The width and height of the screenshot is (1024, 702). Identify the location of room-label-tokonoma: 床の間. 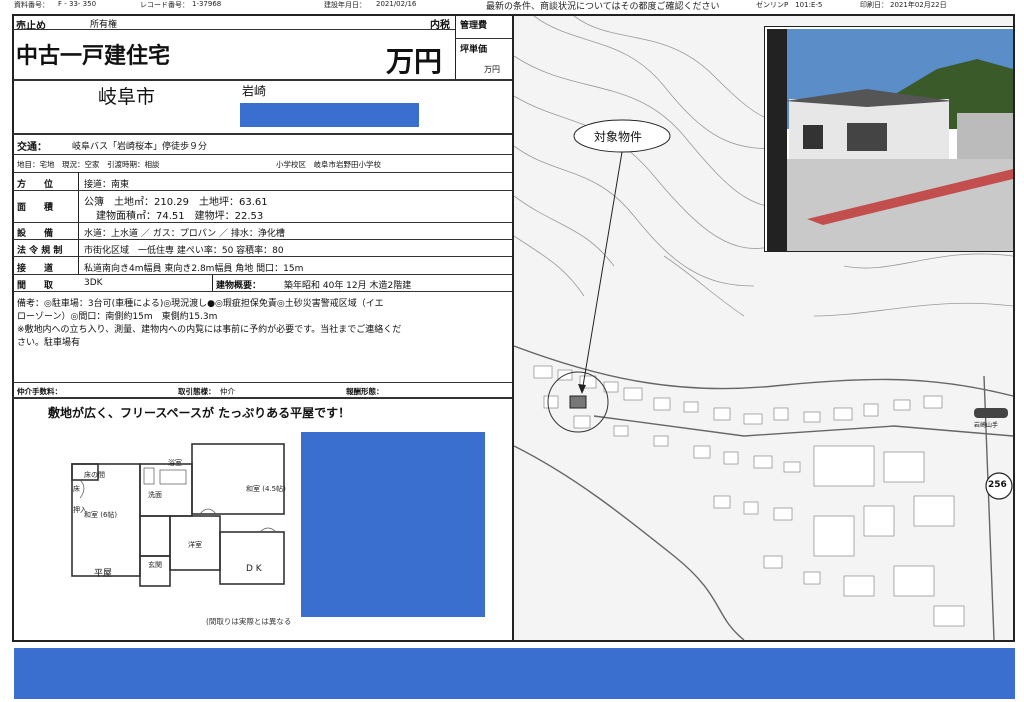
(94, 475).